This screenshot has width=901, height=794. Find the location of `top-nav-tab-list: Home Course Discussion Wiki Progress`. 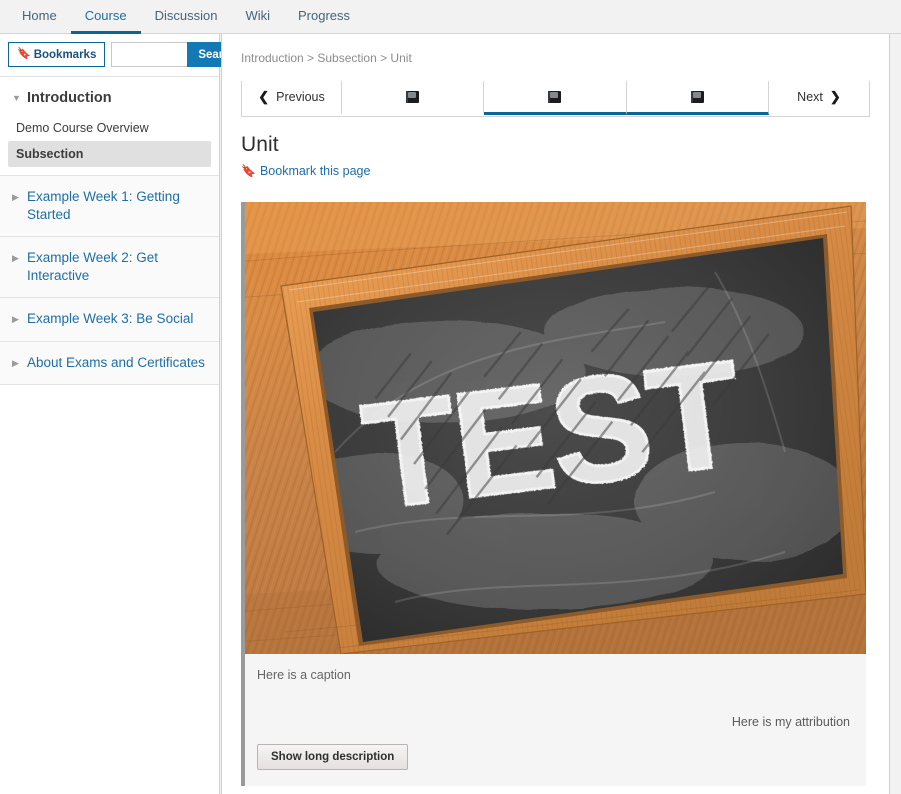

top-nav-tab-list: Home Course Discussion Wiki Progress is located at coordinates (450, 17).